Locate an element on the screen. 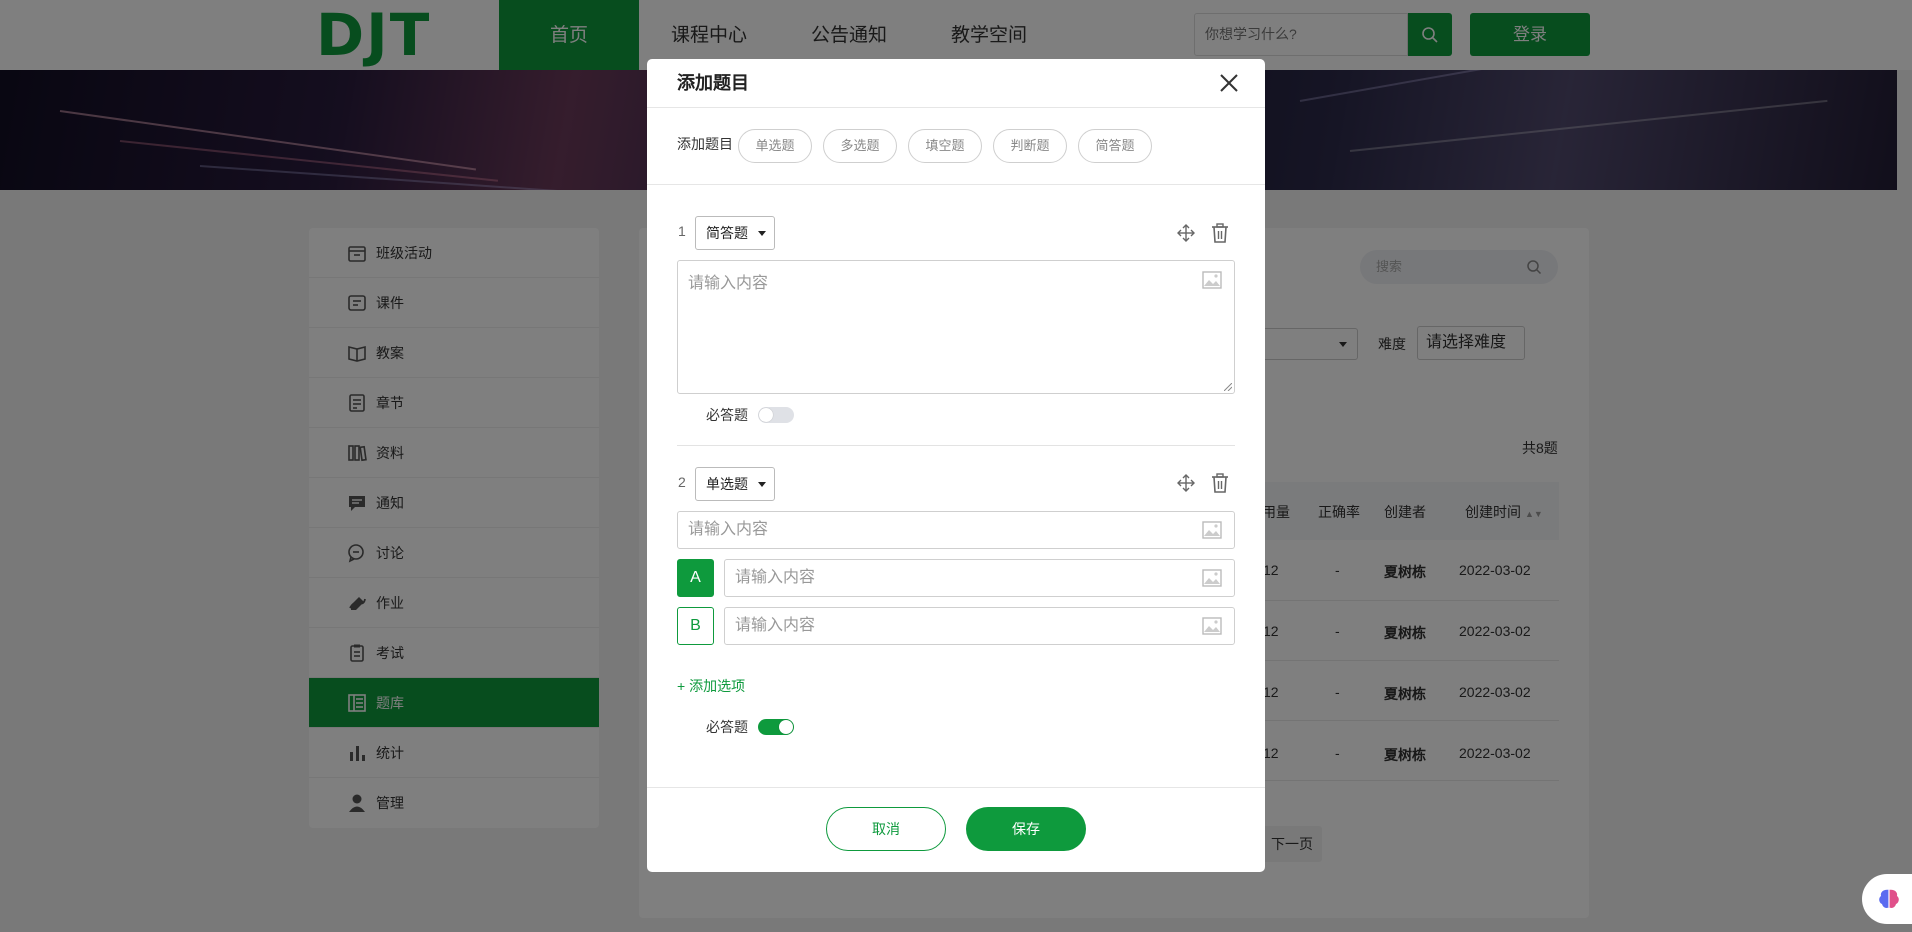 The height and width of the screenshot is (932, 1912). close-icon is located at coordinates (1229, 83).